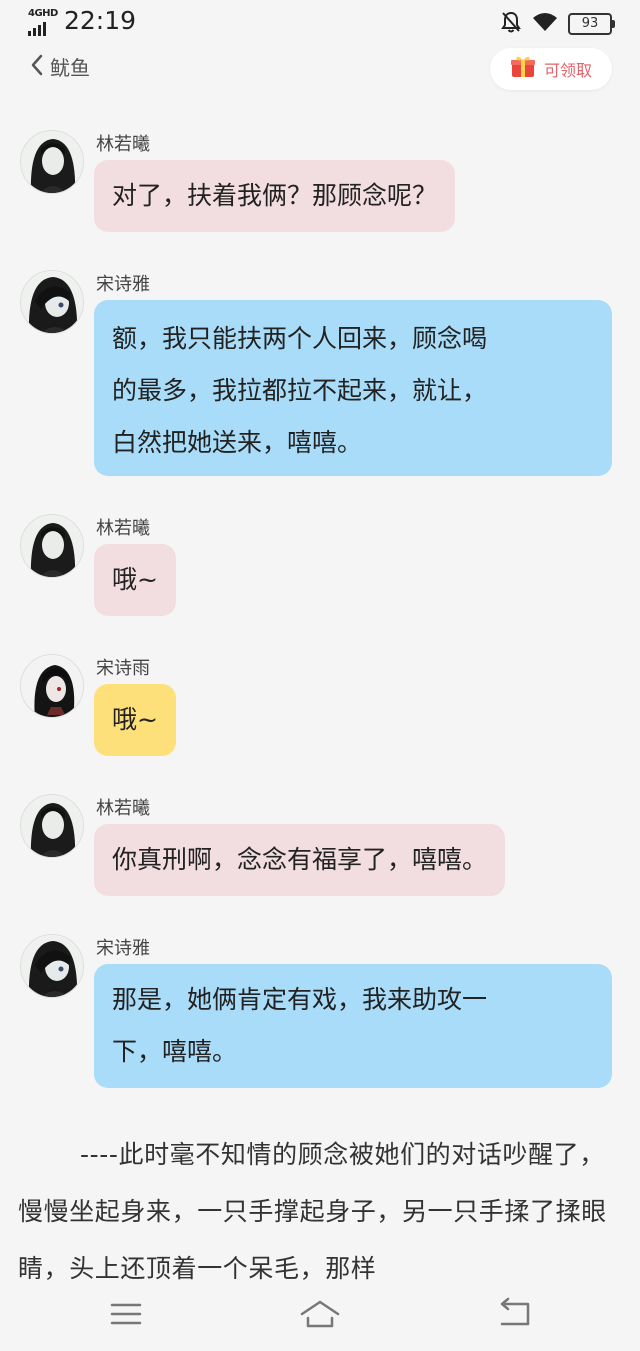 The image size is (640, 1351). I want to click on return-icon, so click(516, 1314).